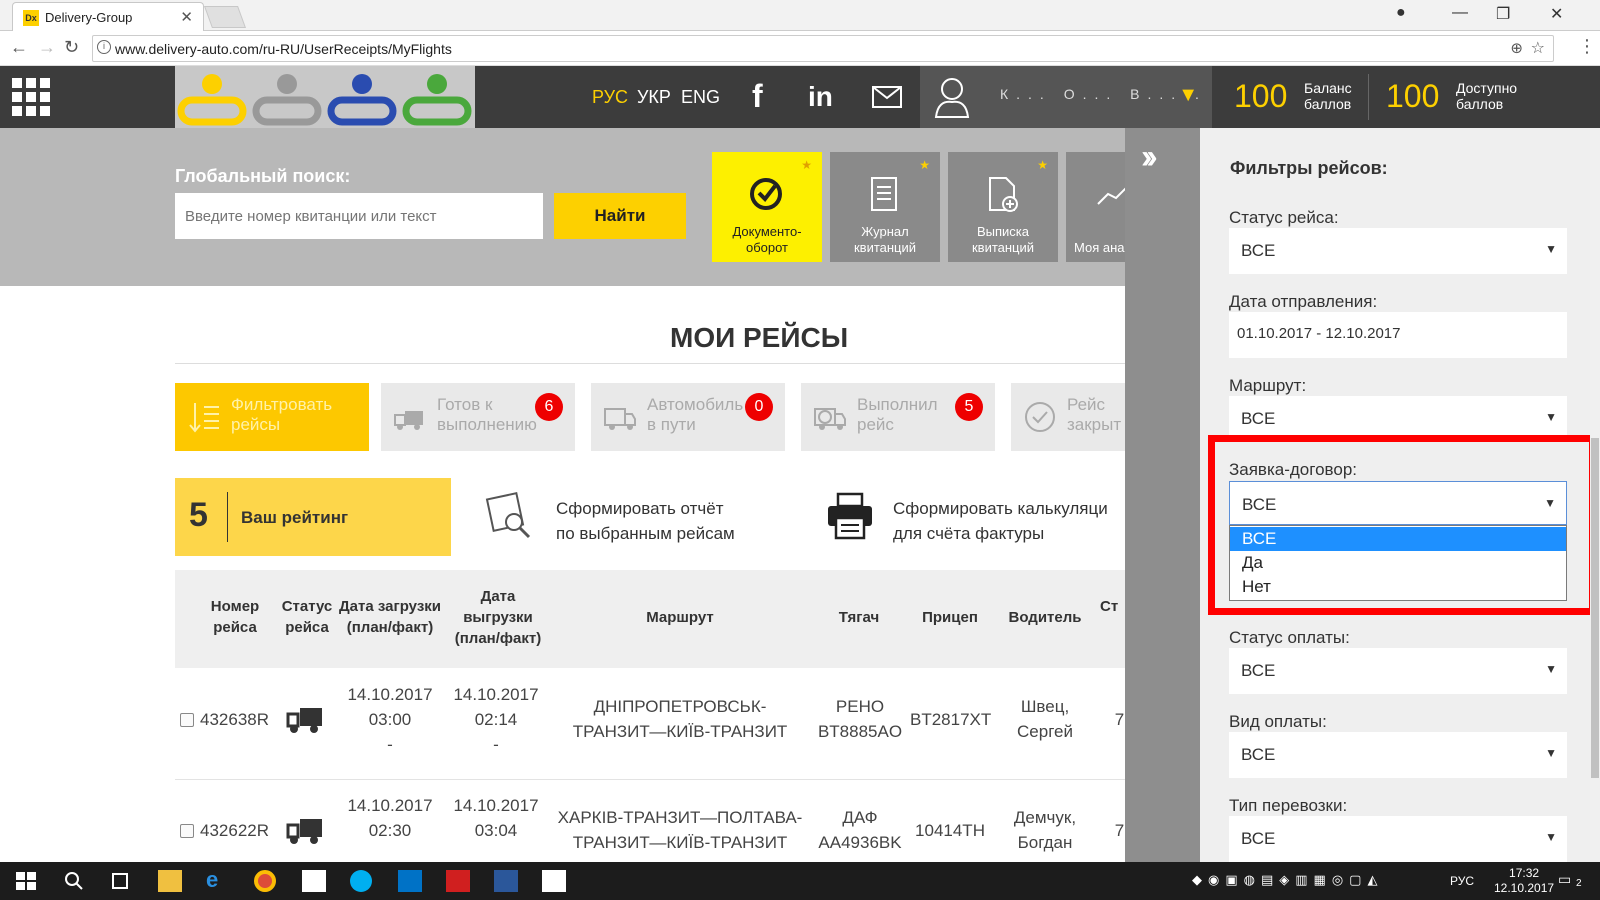  Describe the element at coordinates (325, 97) in the screenshot. I see `site-logo` at that location.